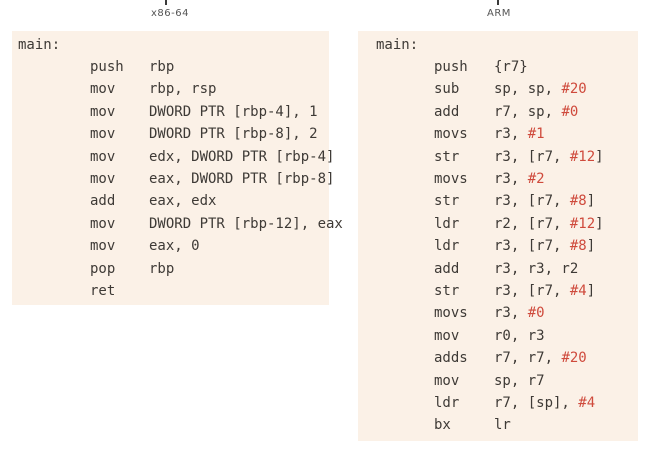  I want to click on operand-text: eax, DWORD PTR [rbp-8], so click(242, 179).